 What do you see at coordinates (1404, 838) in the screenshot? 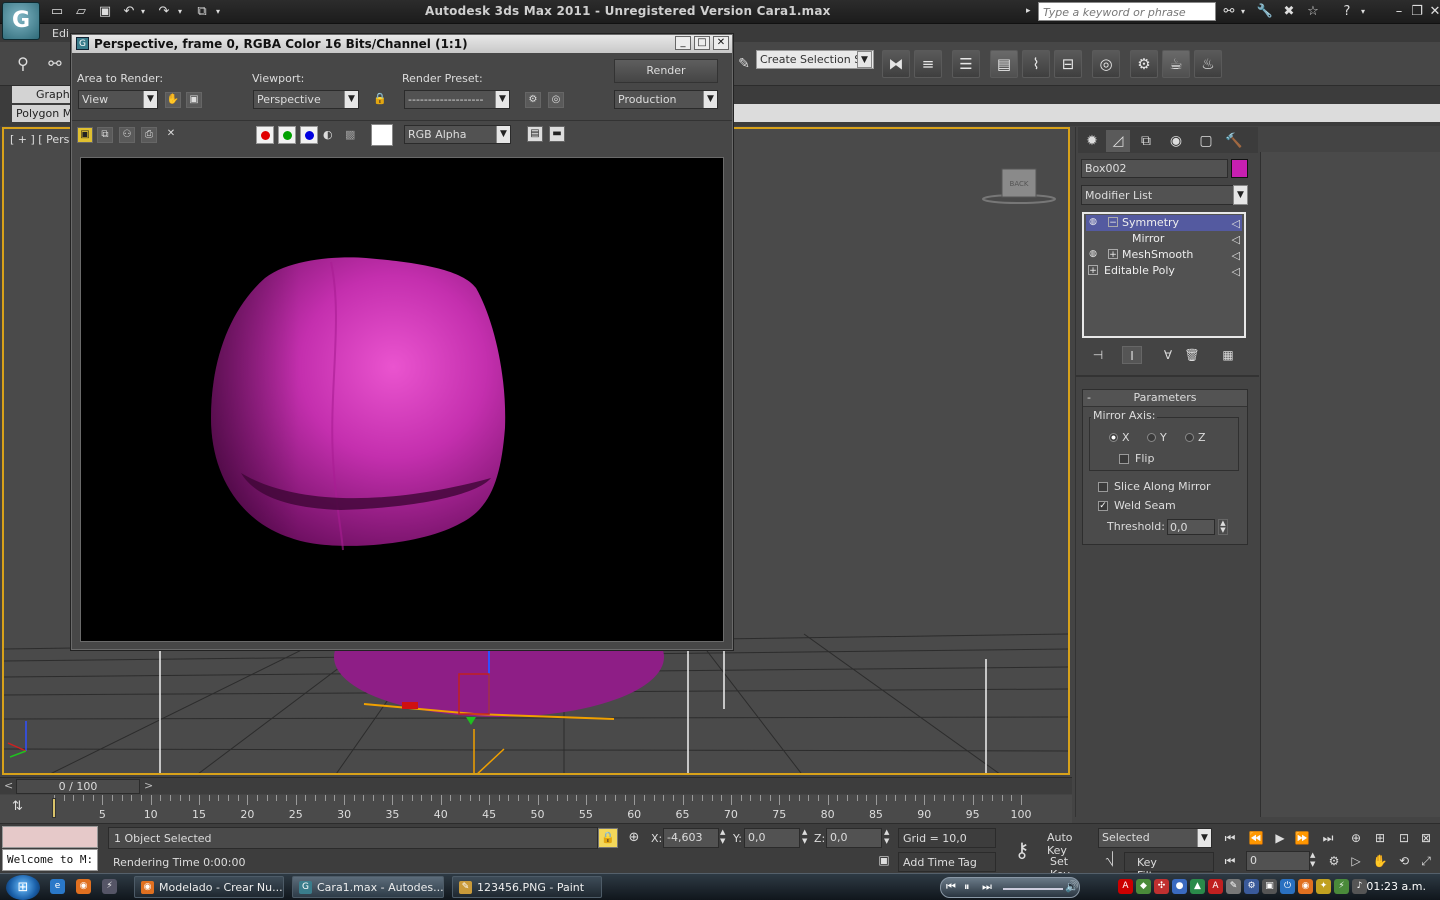
I see `zoom-extents-icon: ⊡` at bounding box center [1404, 838].